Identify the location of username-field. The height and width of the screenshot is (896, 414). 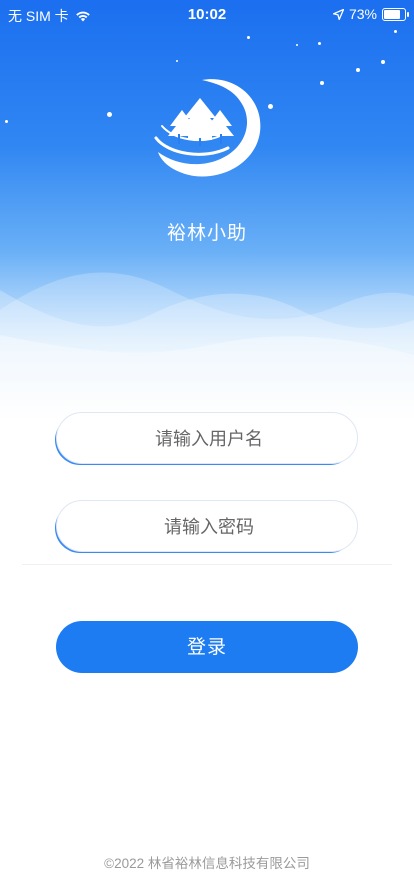
(208, 438).